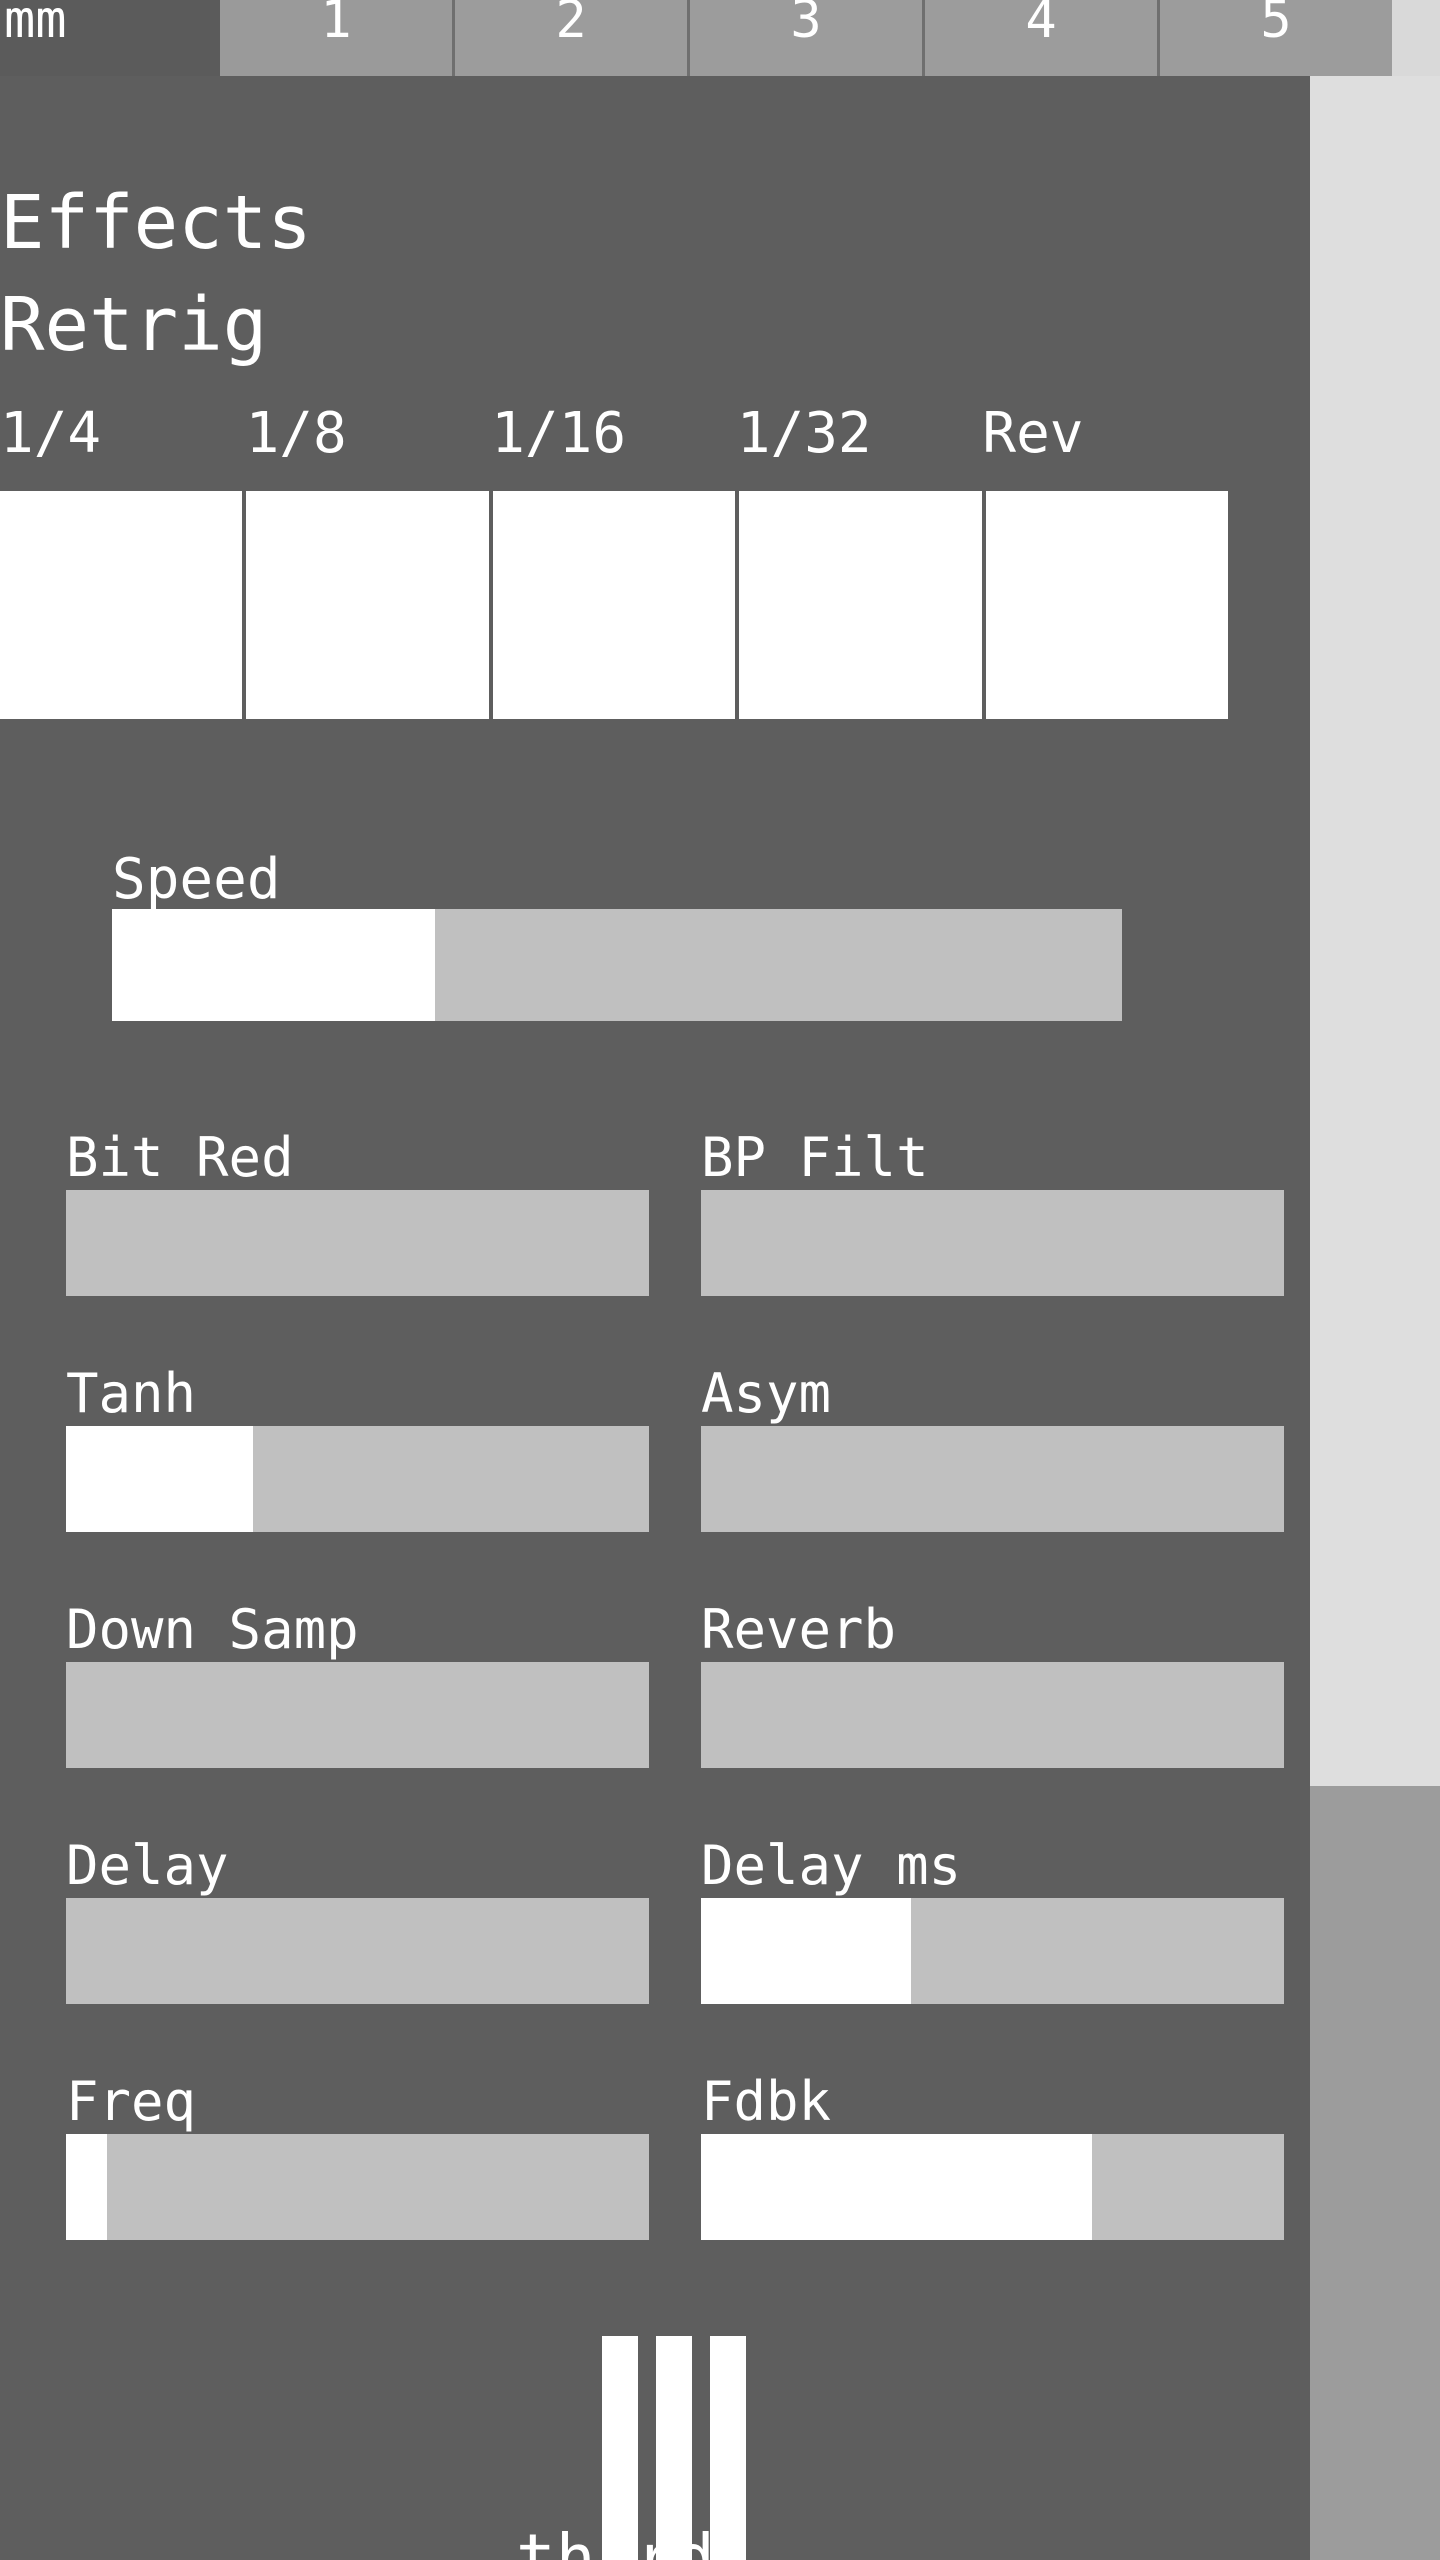 This screenshot has width=1440, height=2560. I want to click on retrig-label-quarter: 1/4, so click(51, 436).